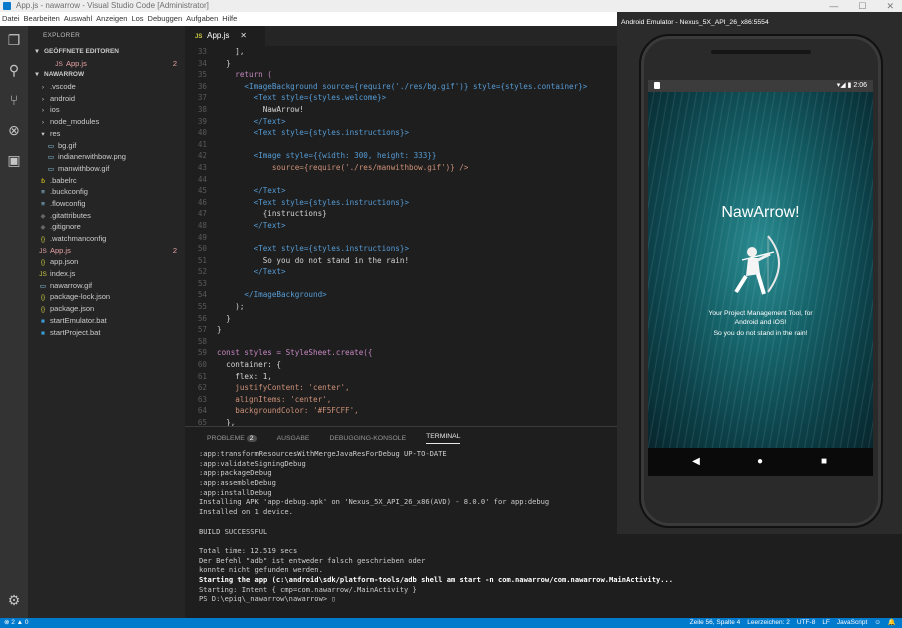 The height and width of the screenshot is (628, 902). I want to click on extensions-icon: ▣, so click(14, 160).